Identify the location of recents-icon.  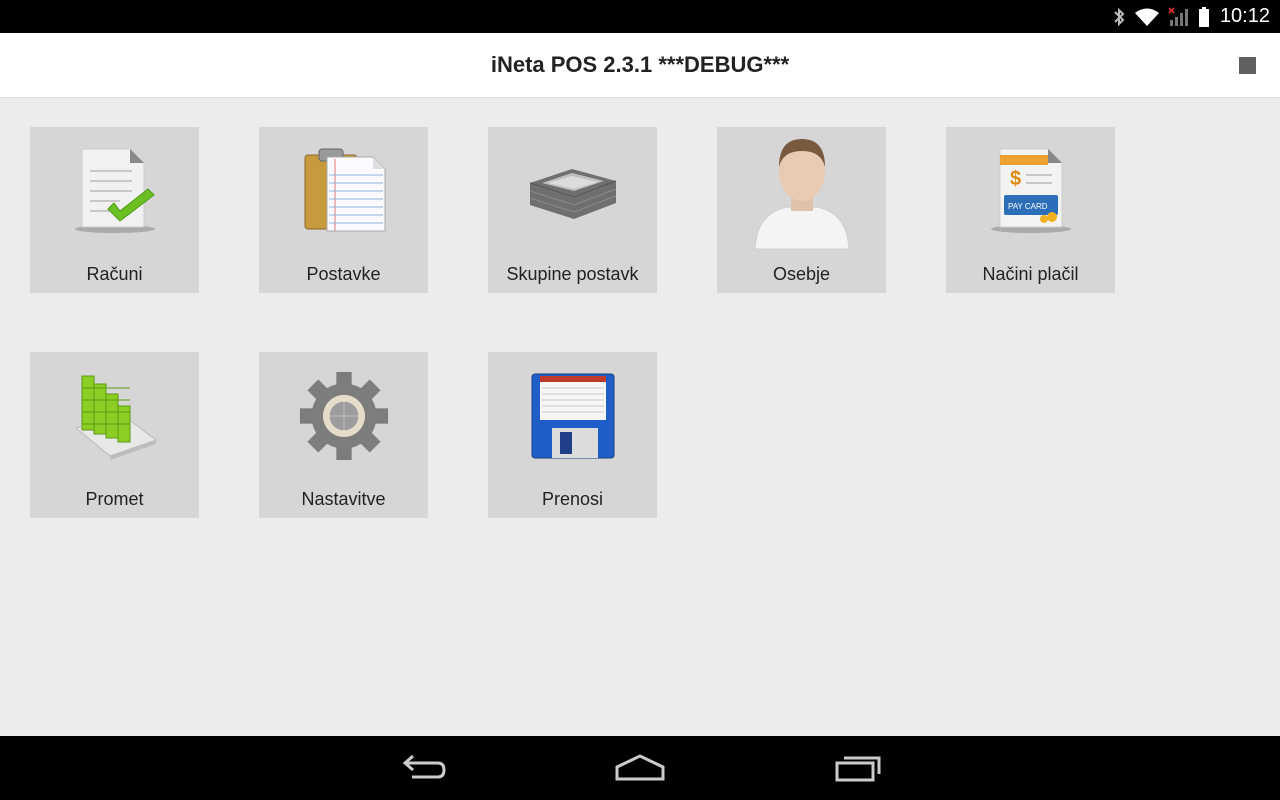
(858, 768).